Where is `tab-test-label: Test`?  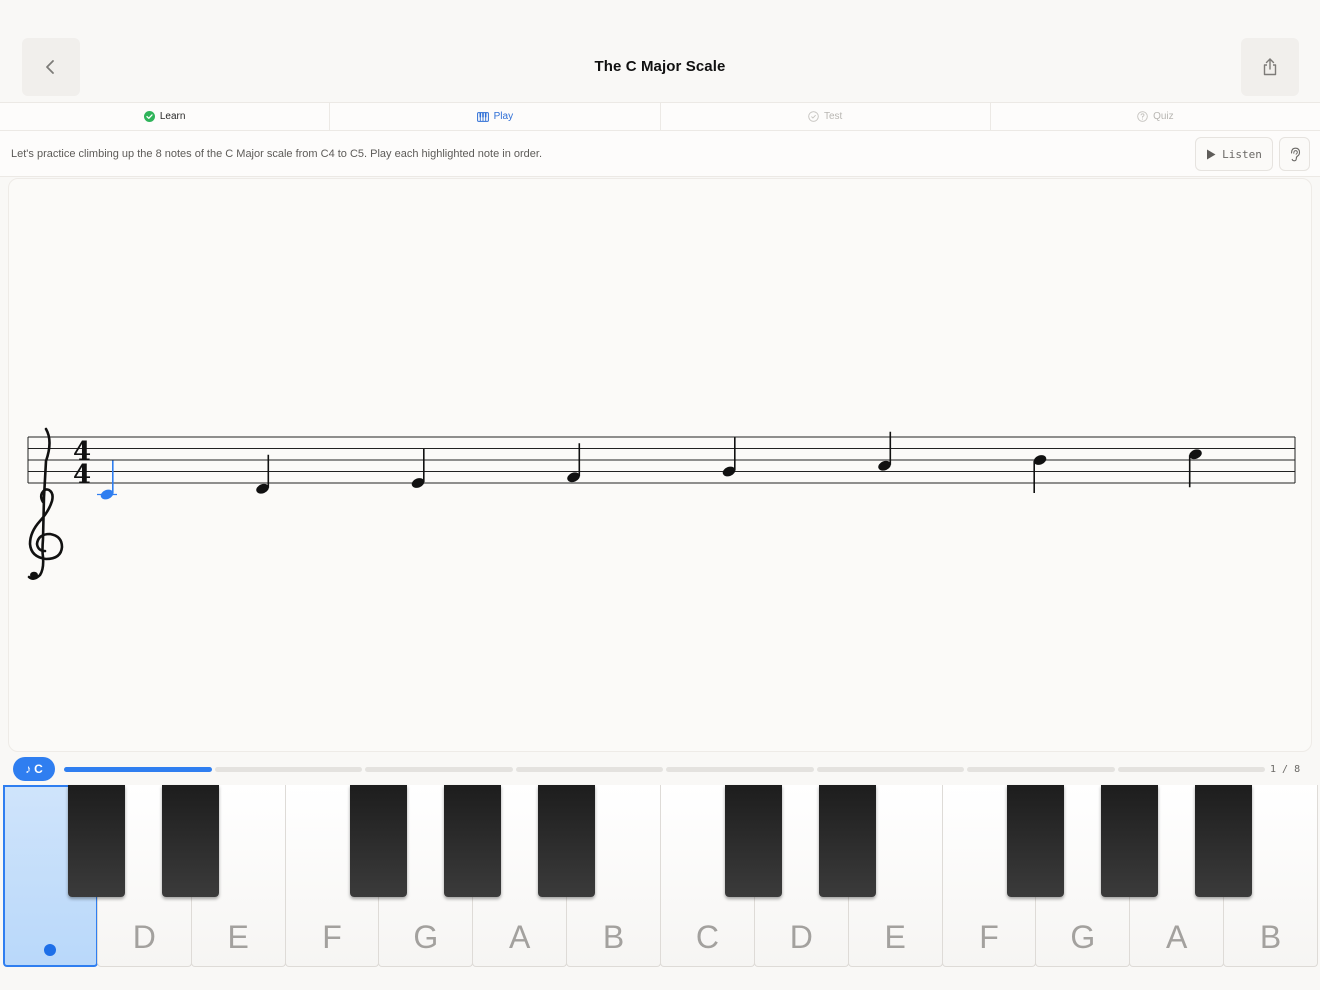 tab-test-label: Test is located at coordinates (833, 116).